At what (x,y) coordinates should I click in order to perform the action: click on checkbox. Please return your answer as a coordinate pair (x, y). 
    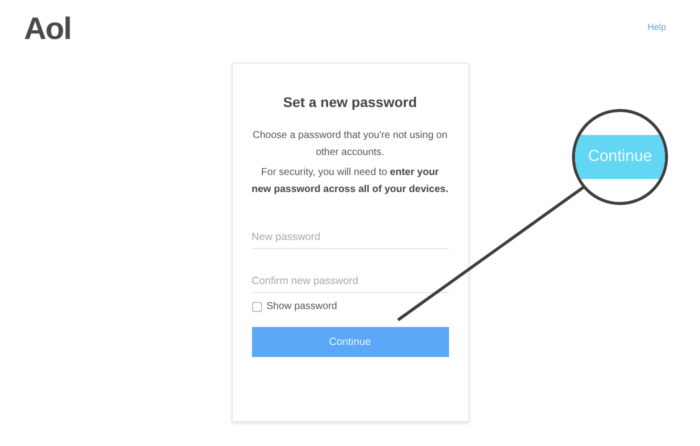
    Looking at the image, I should click on (257, 307).